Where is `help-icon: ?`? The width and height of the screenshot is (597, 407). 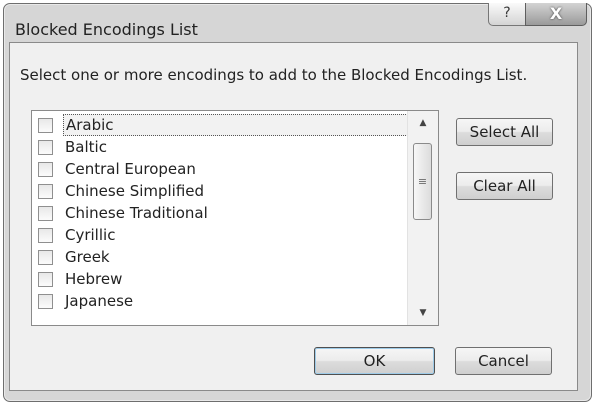 help-icon: ? is located at coordinates (507, 13).